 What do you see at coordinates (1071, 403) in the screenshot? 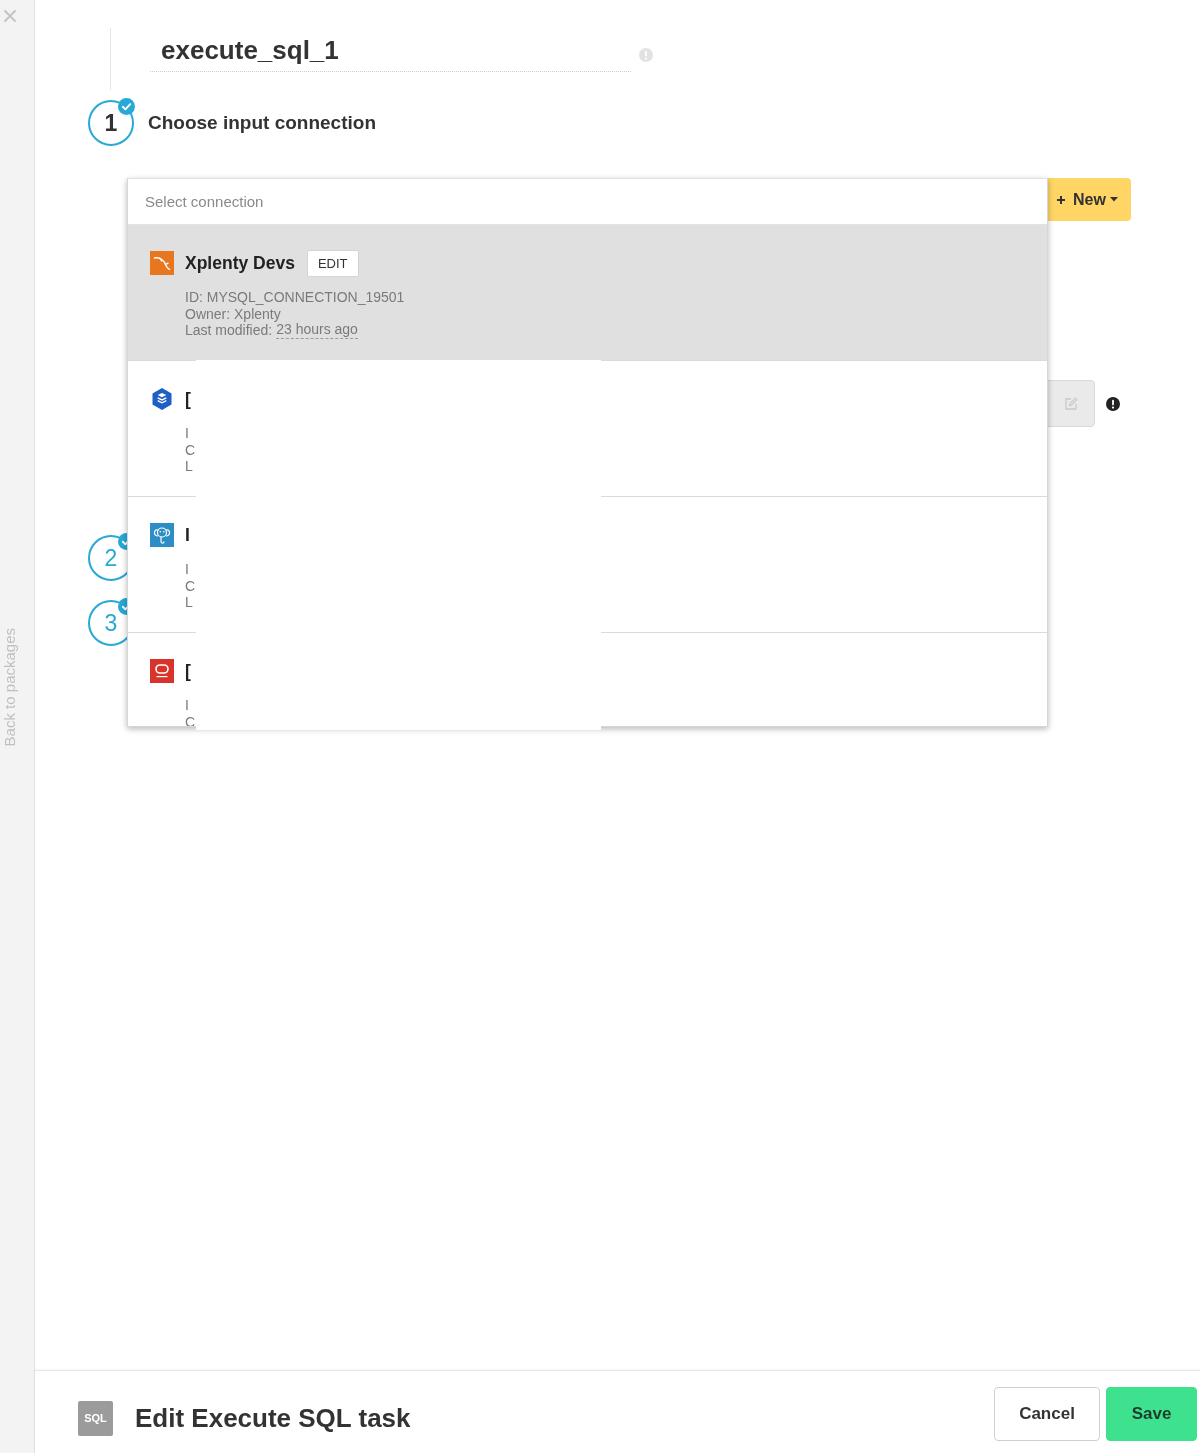
I see `pencil-icon` at bounding box center [1071, 403].